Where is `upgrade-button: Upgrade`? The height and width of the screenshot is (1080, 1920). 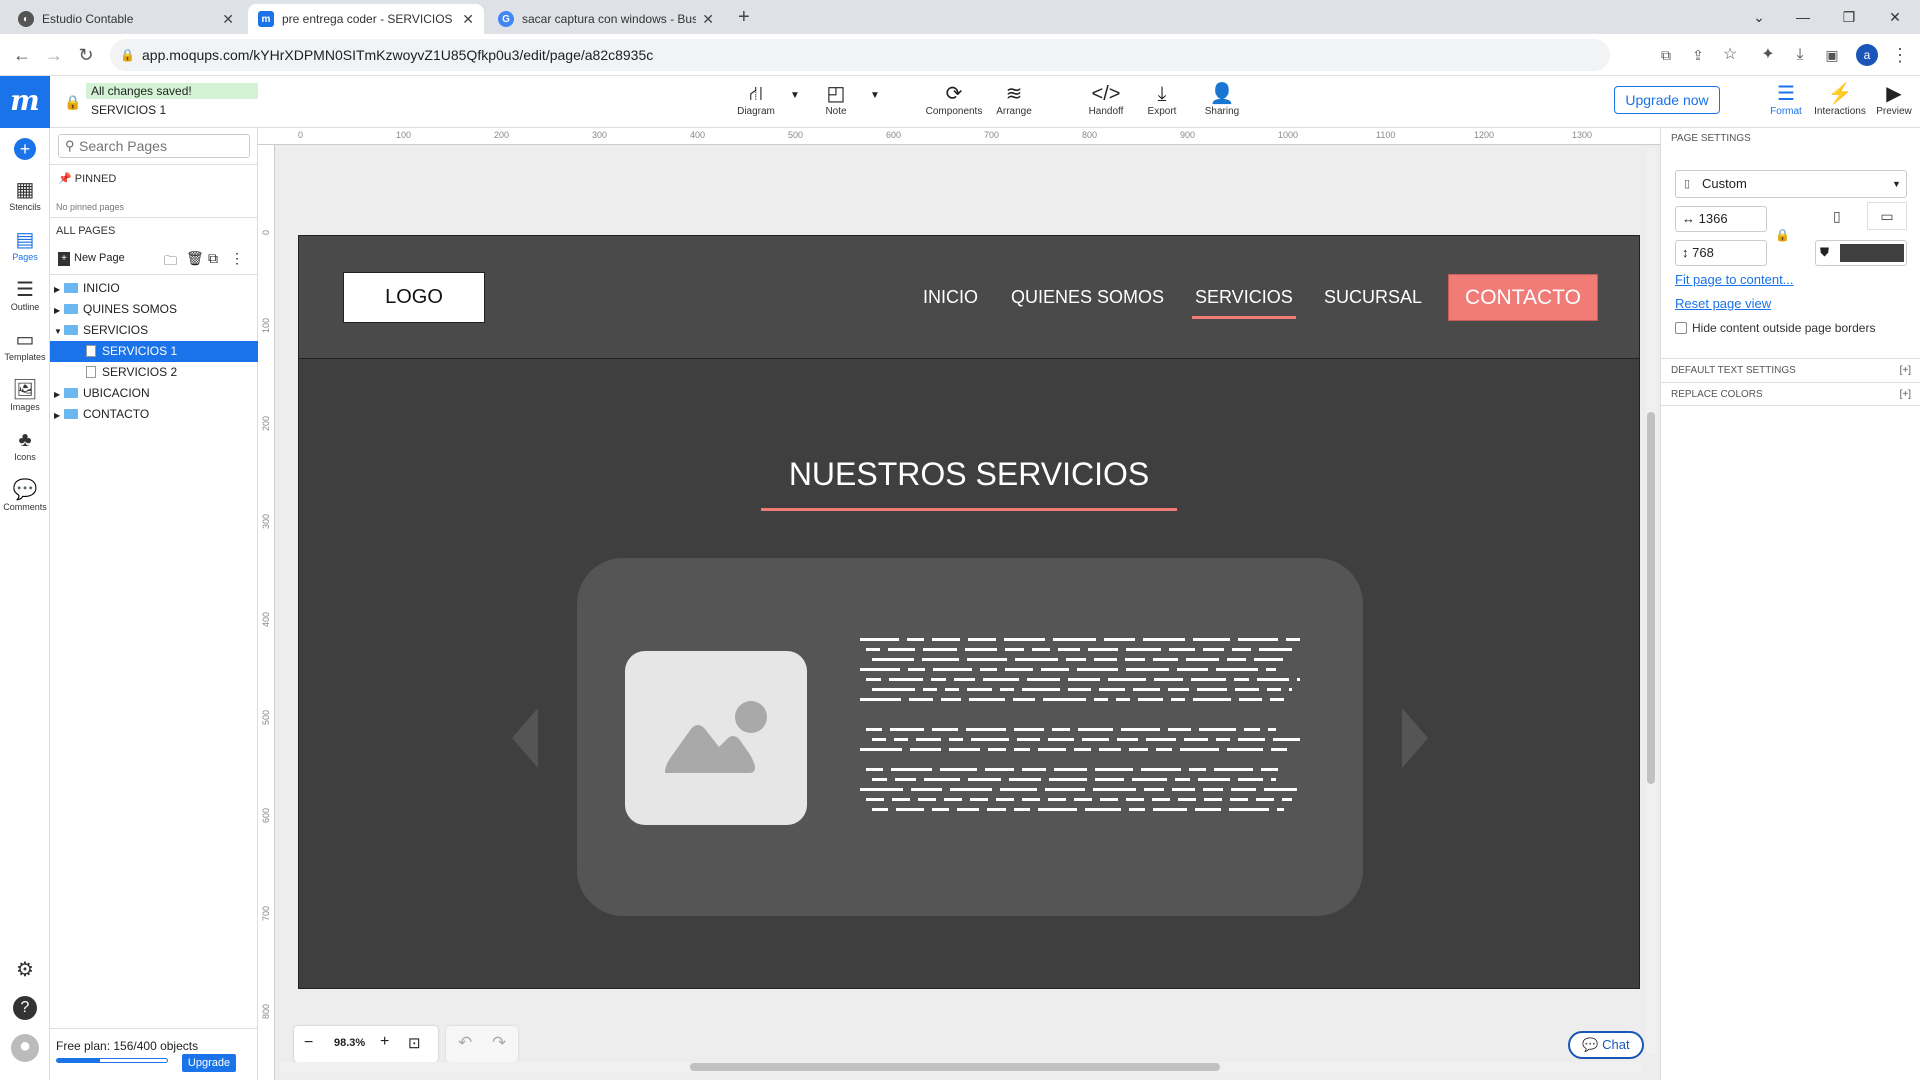
upgrade-button: Upgrade is located at coordinates (209, 1063).